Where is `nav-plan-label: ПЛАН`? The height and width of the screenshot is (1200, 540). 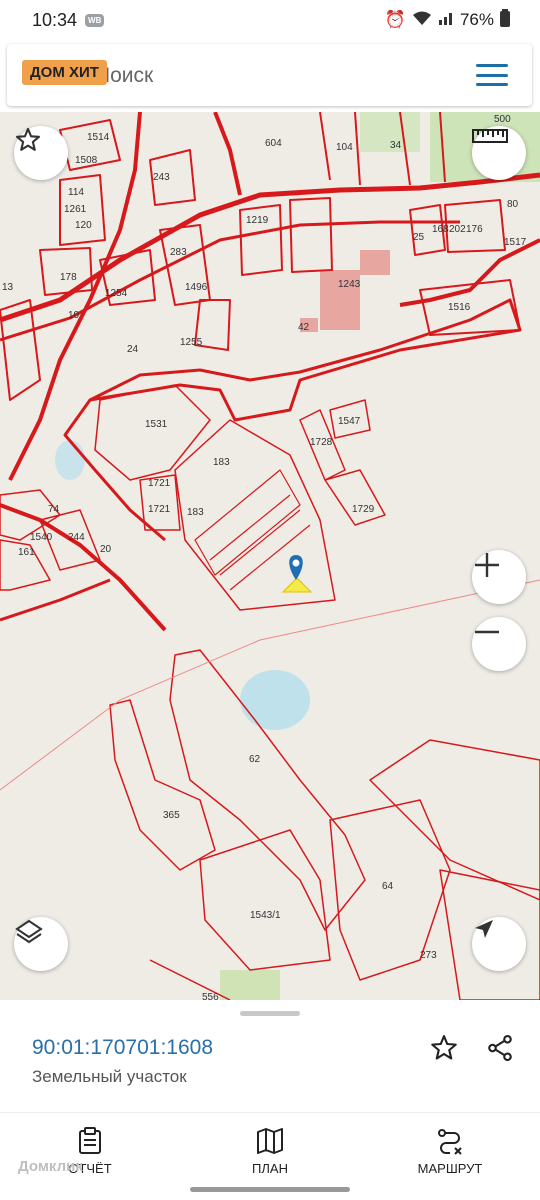 nav-plan-label: ПЛАН is located at coordinates (270, 1168).